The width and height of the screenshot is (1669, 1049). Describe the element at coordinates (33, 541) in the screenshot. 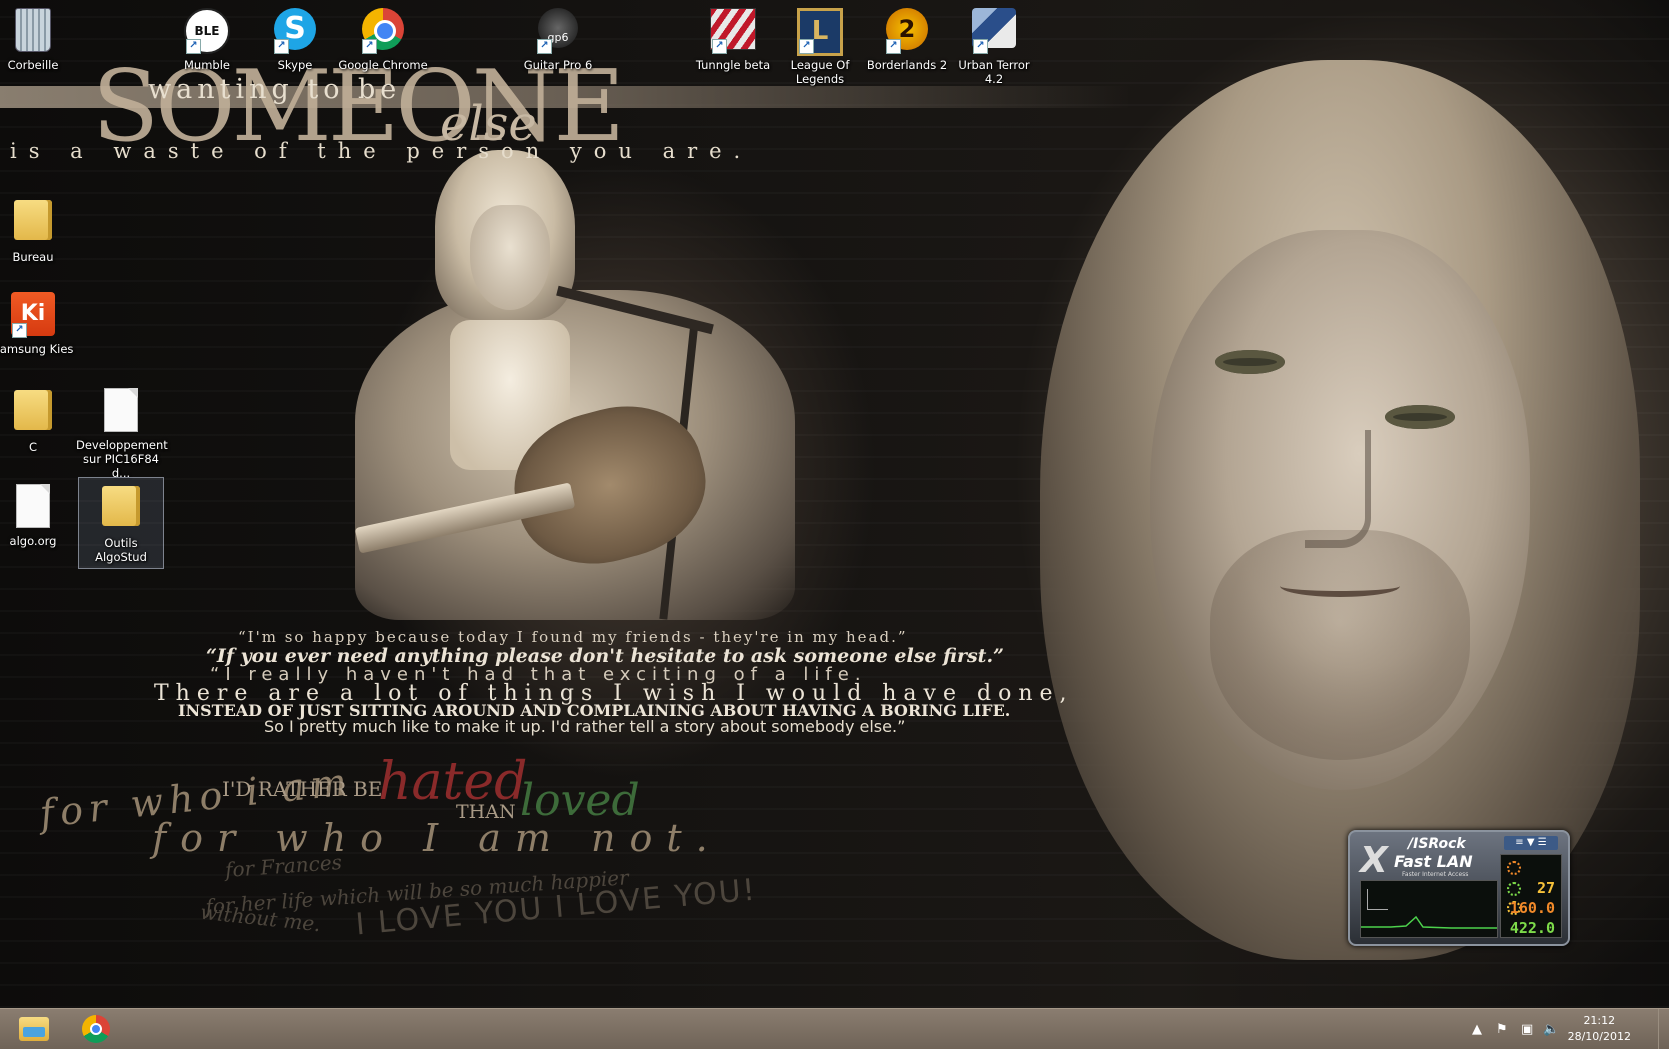

I see `desktop-icon-label: algo.org` at that location.